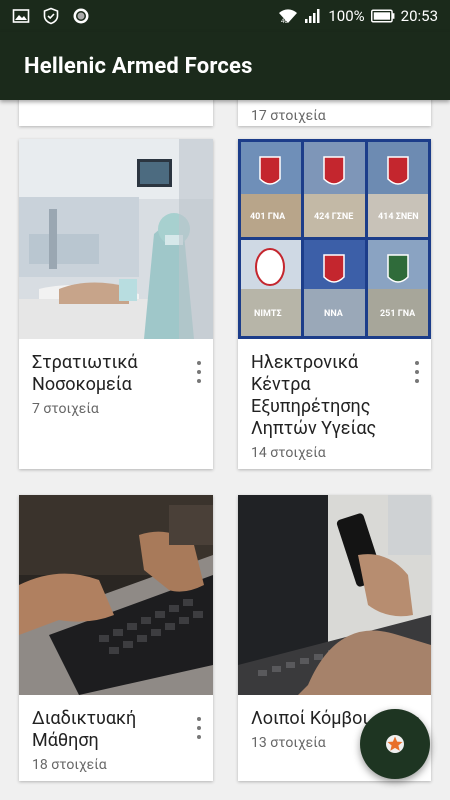 The width and height of the screenshot is (450, 800). What do you see at coordinates (334, 595) in the screenshot?
I see `phone-laptop-image` at bounding box center [334, 595].